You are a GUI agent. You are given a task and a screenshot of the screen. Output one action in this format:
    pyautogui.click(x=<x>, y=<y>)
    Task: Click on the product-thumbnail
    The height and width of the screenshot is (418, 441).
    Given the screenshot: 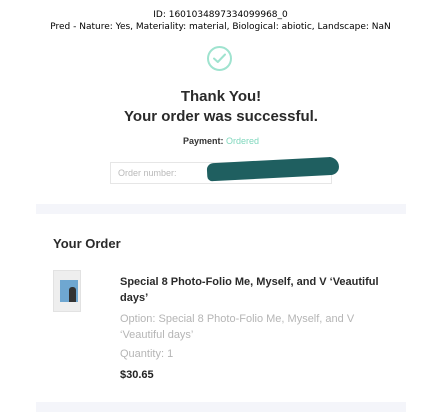 What is the action you would take?
    pyautogui.click(x=67, y=291)
    